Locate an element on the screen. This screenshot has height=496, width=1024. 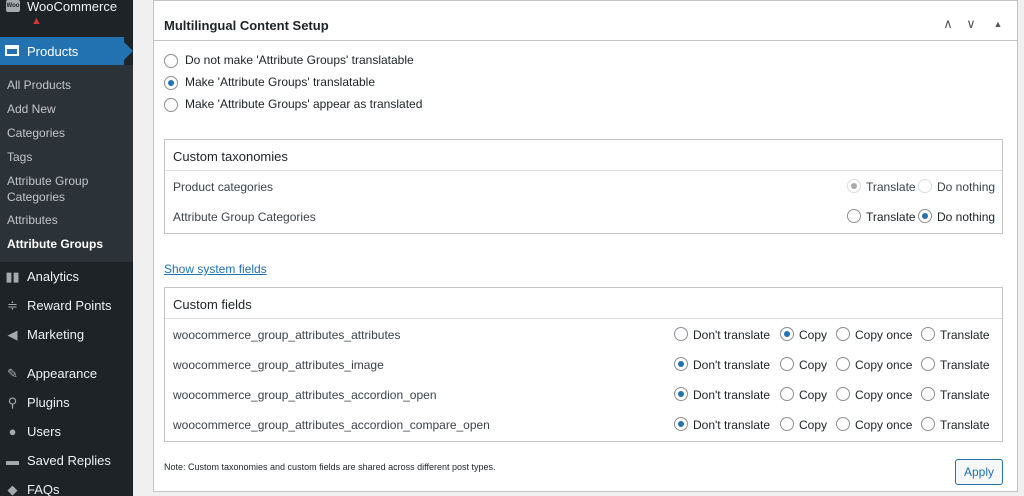
sidebar-item-label: Marketing is located at coordinates (56, 334).